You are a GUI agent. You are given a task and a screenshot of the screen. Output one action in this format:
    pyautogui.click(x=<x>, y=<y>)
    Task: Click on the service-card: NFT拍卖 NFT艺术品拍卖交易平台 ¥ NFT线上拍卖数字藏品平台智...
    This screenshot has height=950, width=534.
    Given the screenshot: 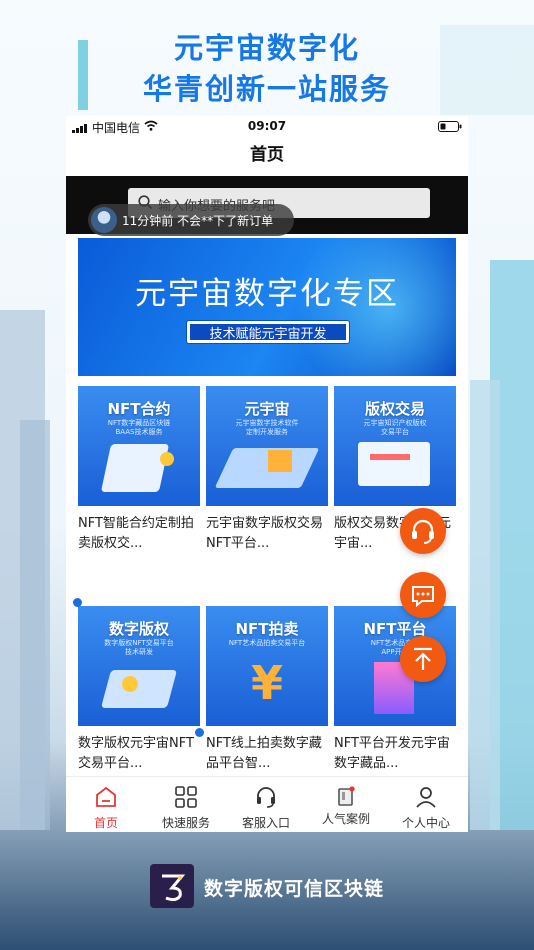 What is the action you would take?
    pyautogui.click(x=267, y=690)
    